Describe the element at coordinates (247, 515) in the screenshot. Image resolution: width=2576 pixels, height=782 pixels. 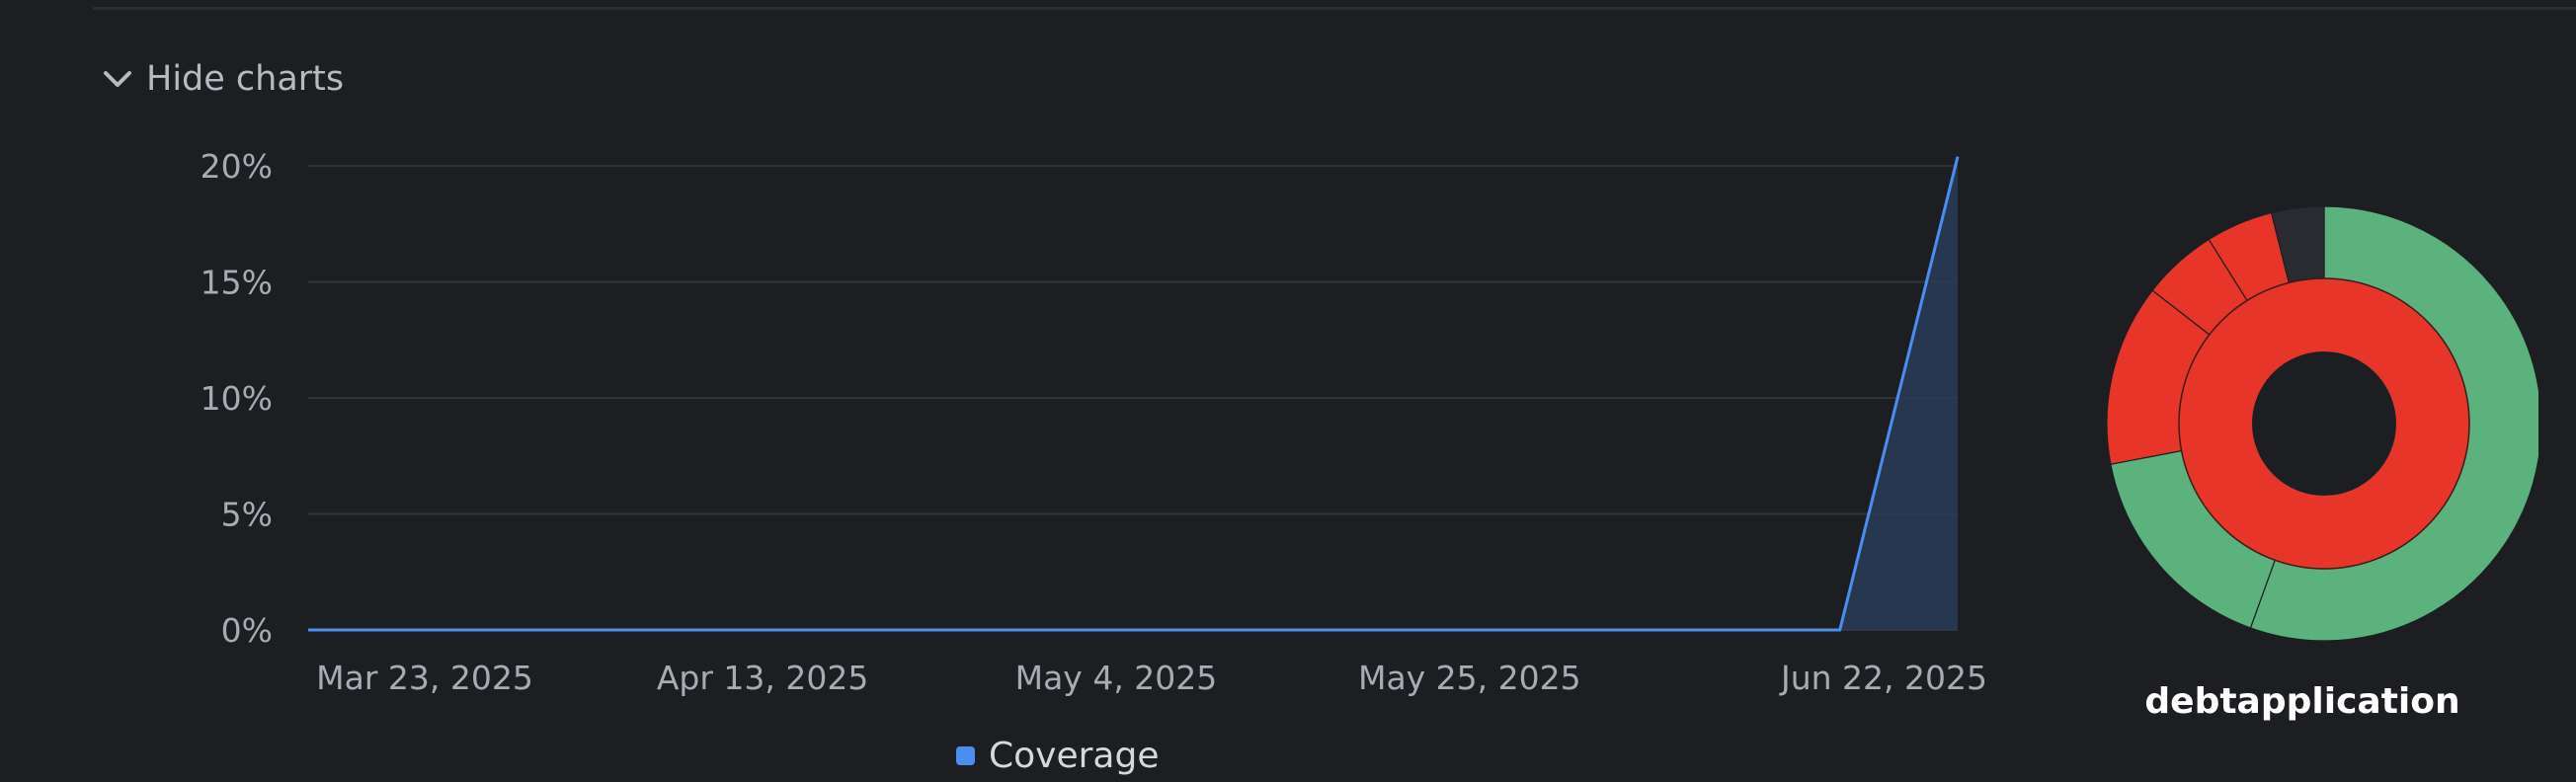
I see `y-tick-label: 5%` at that location.